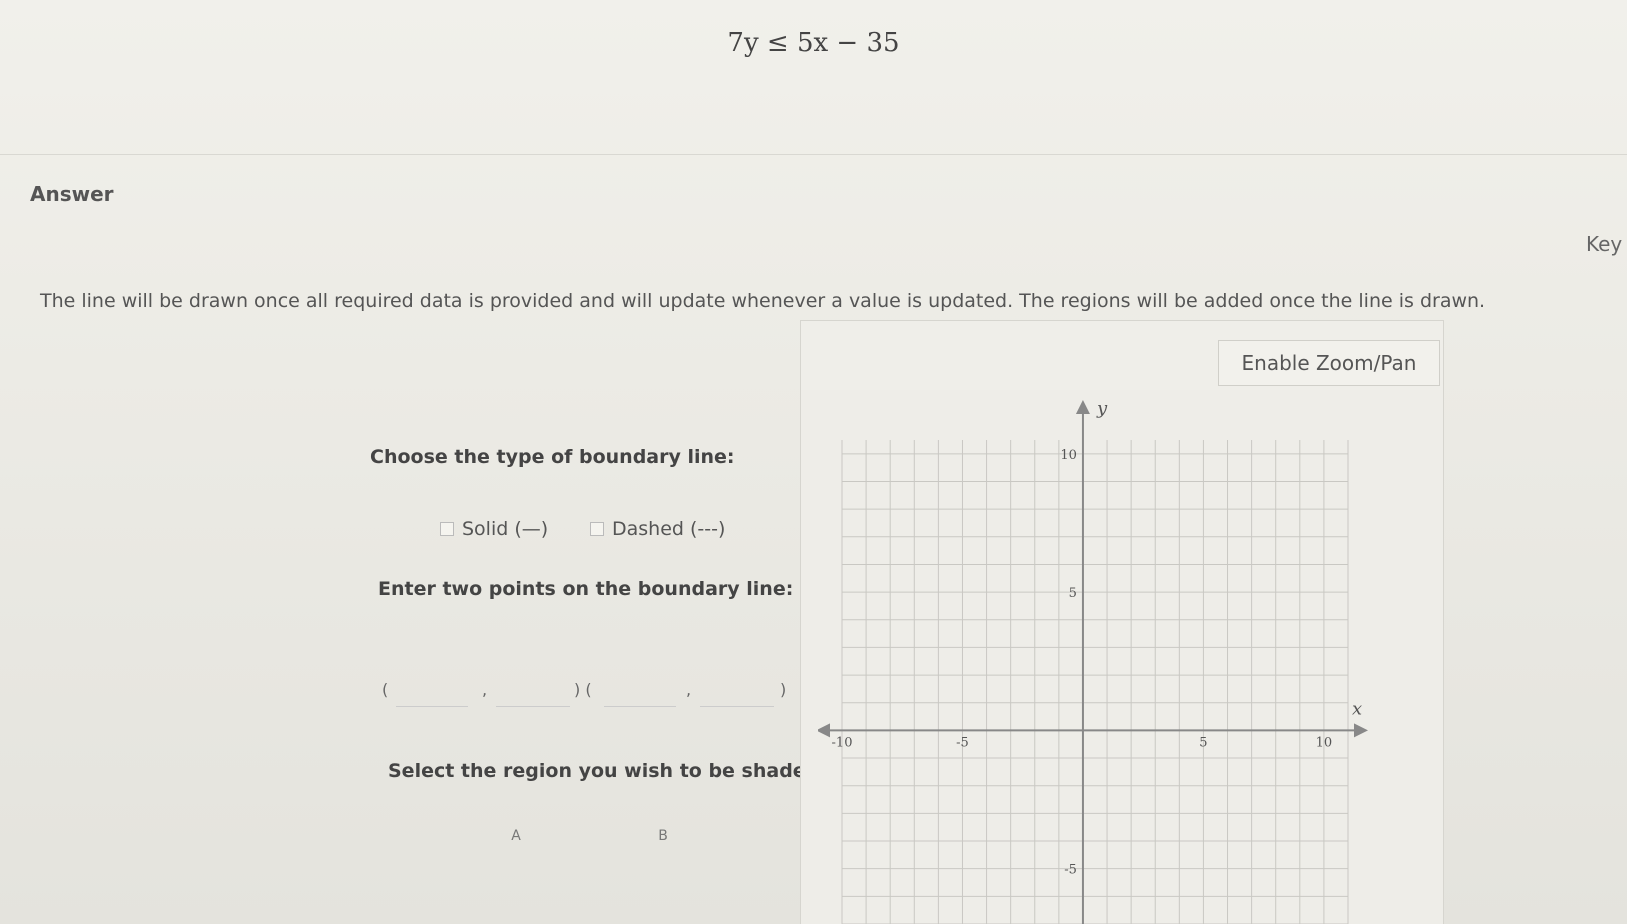 This screenshot has width=1627, height=924. What do you see at coordinates (432, 694) in the screenshot?
I see `point1-x-input` at bounding box center [432, 694].